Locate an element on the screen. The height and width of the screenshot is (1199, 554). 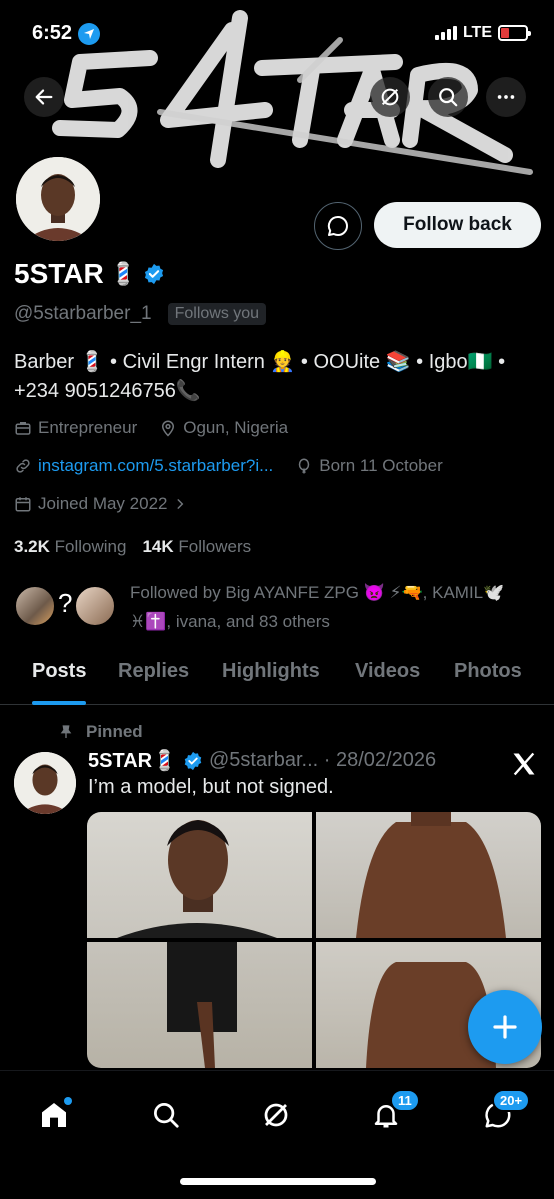
category: Entrepreneur is located at coordinates (75, 428).